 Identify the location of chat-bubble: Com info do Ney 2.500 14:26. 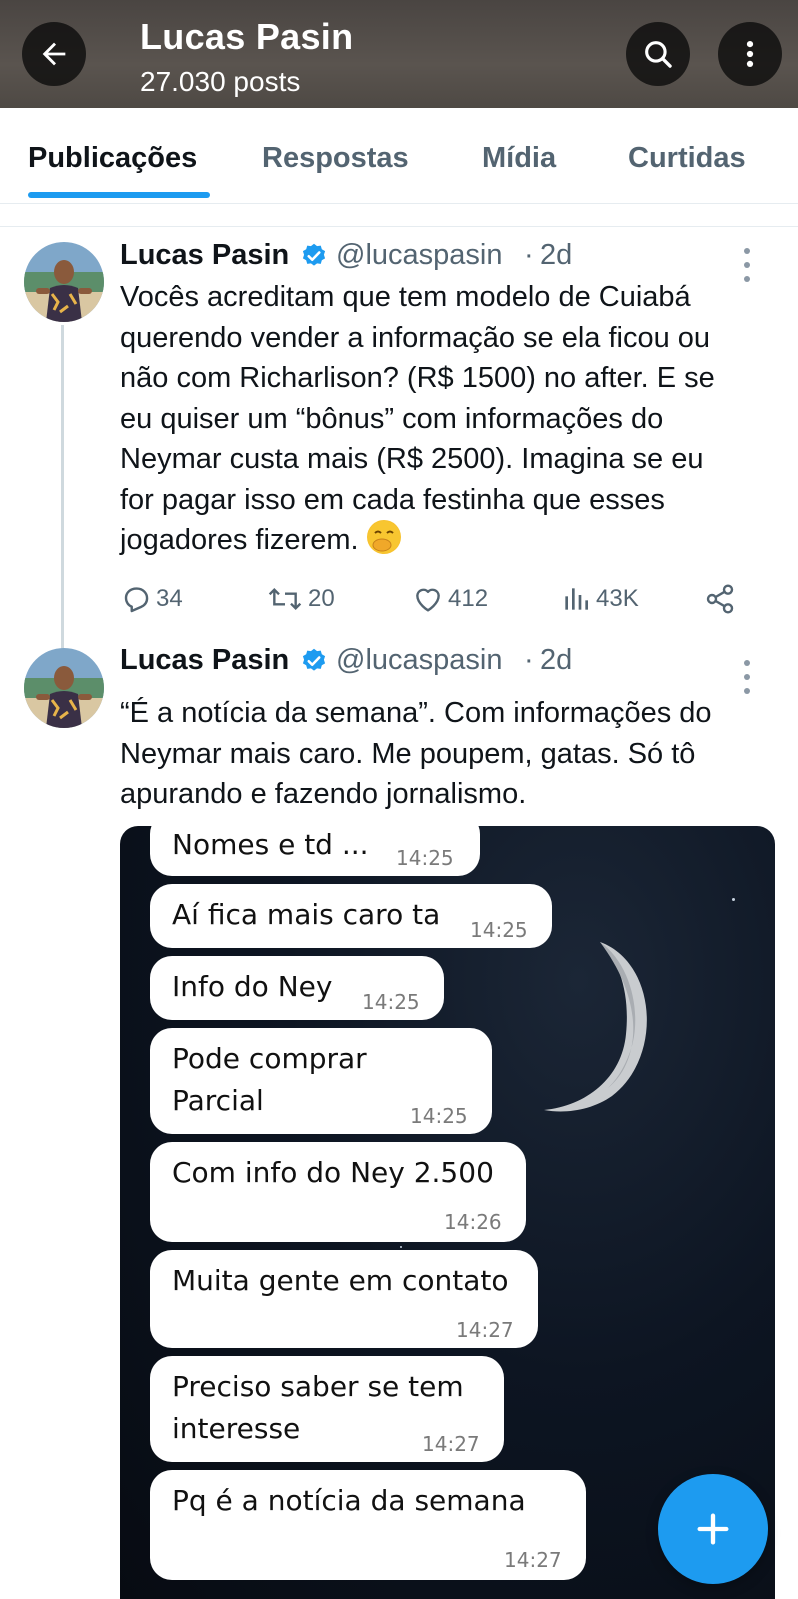
(338, 1192).